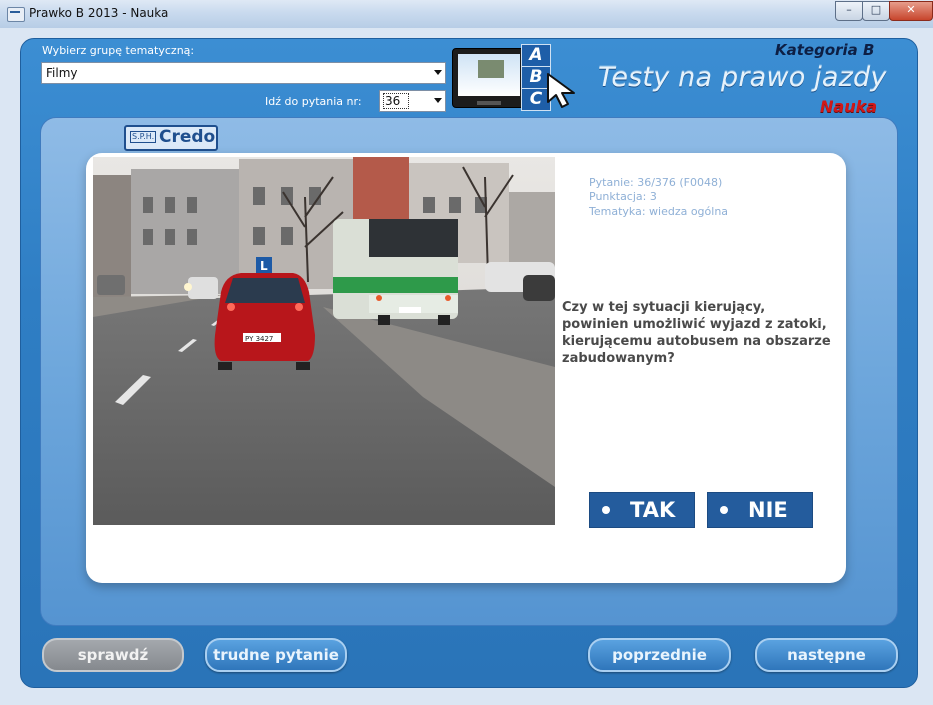 This screenshot has height=705, width=933. I want to click on question-id: Pytanie: 36/376 (F0048), so click(656, 182).